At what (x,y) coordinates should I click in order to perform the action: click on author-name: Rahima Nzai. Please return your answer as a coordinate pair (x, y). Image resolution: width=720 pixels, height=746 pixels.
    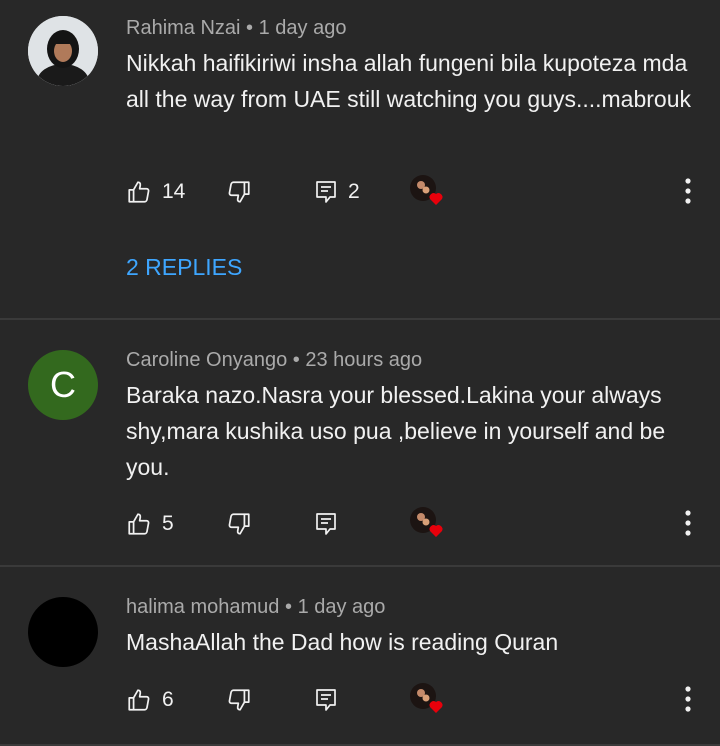
    Looking at the image, I should click on (183, 28).